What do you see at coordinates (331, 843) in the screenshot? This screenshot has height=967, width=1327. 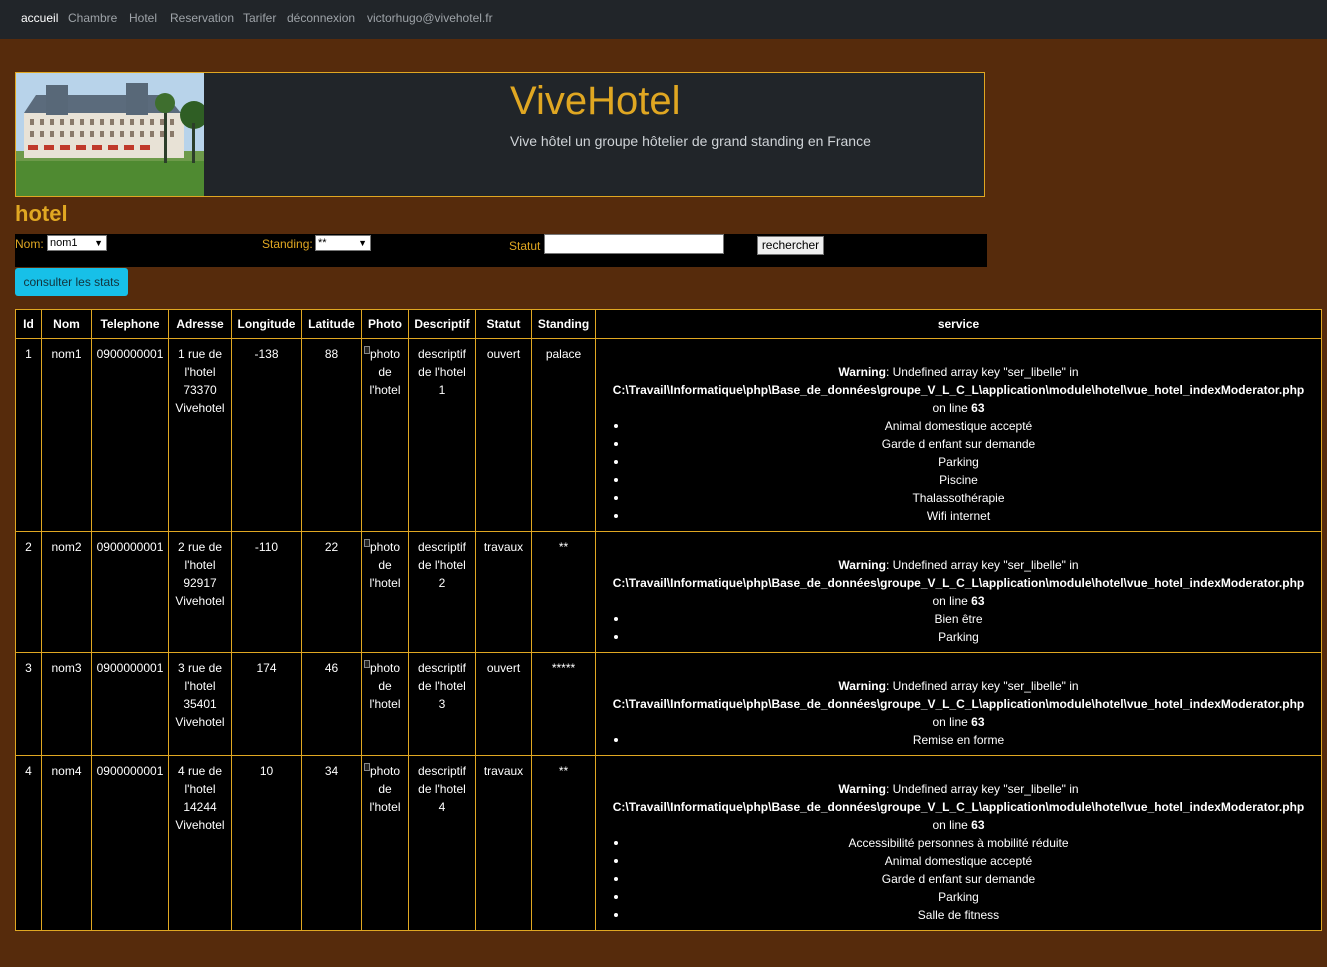 I see `cell-latitude: 34` at bounding box center [331, 843].